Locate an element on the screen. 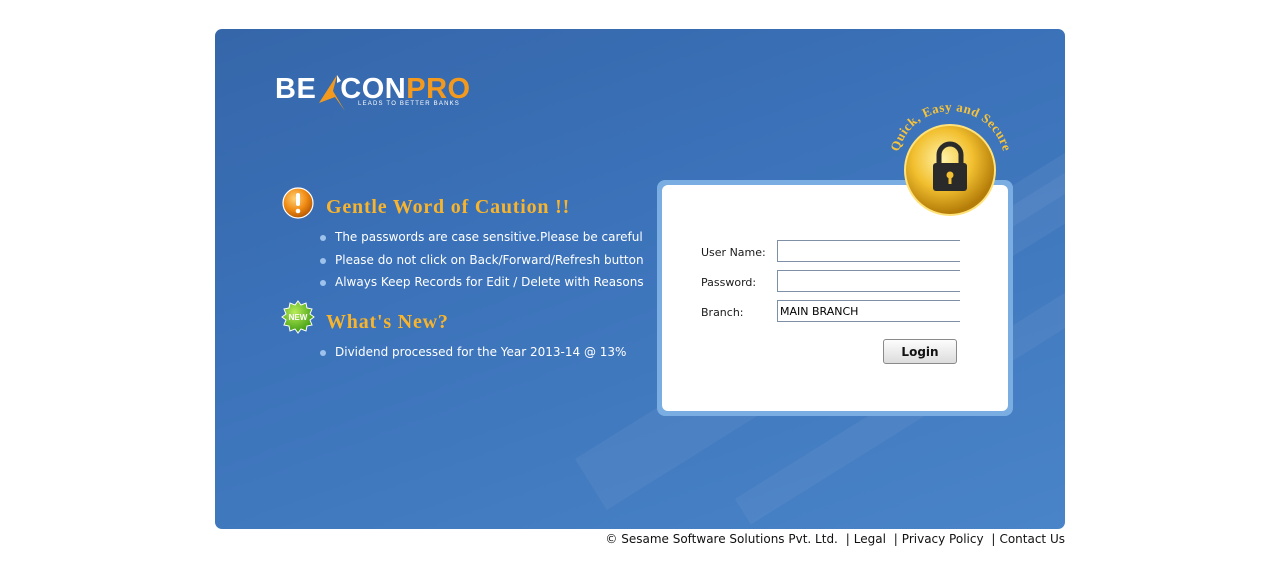 The width and height of the screenshot is (1280, 579). whats-new-title: What's New? is located at coordinates (387, 322).